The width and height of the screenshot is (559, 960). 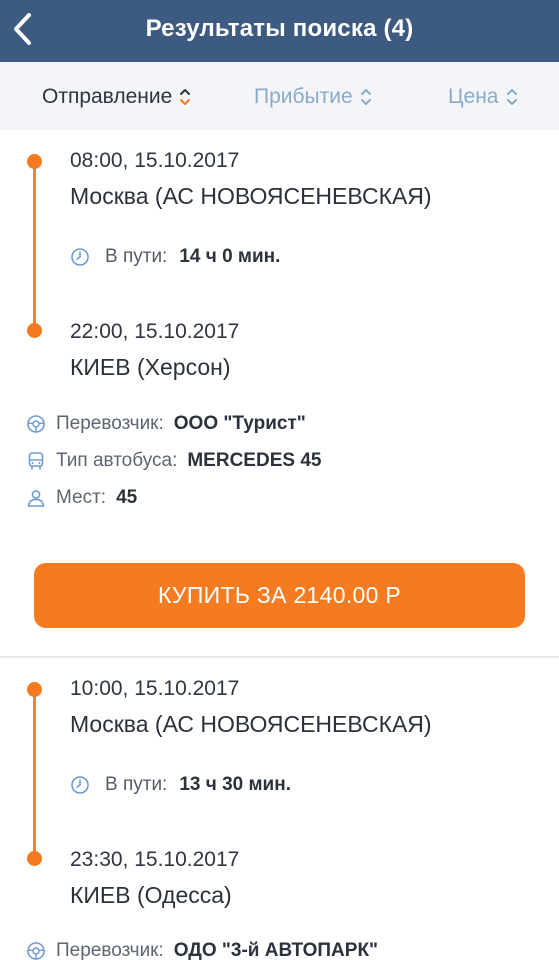 I want to click on seats-row: Мест: 45, so click(x=81, y=498).